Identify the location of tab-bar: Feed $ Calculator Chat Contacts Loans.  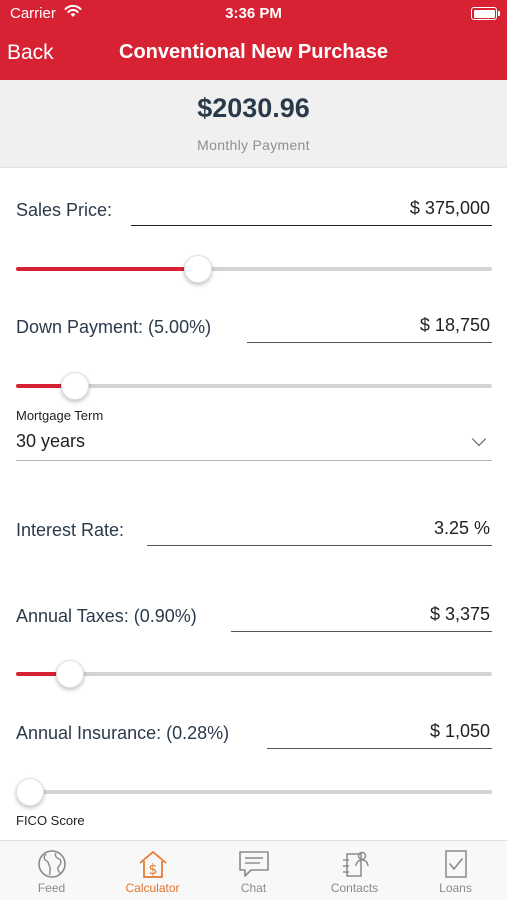
(253, 870).